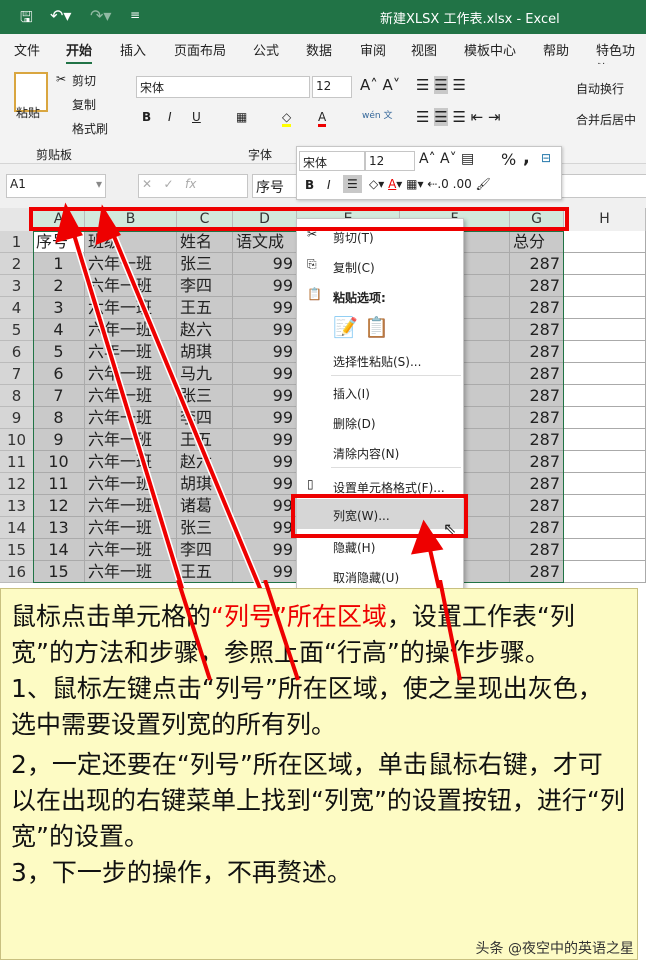 The height and width of the screenshot is (970, 646). Describe the element at coordinates (390, 161) in the screenshot. I see `mini-size-select: 12` at that location.